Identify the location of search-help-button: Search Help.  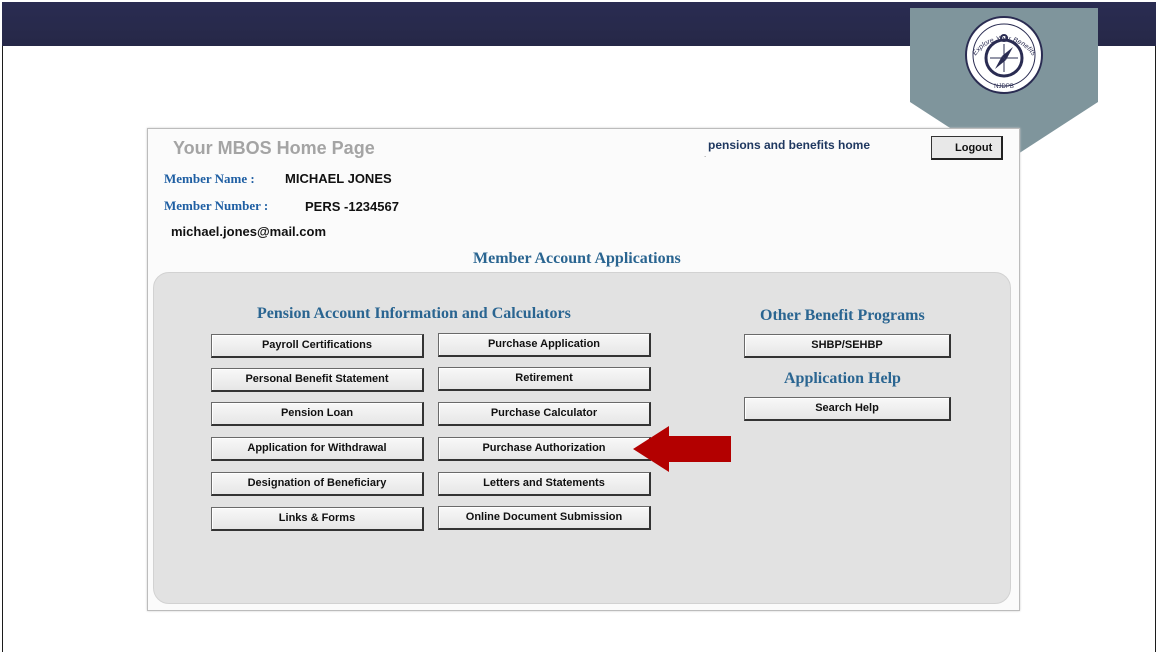
(847, 409).